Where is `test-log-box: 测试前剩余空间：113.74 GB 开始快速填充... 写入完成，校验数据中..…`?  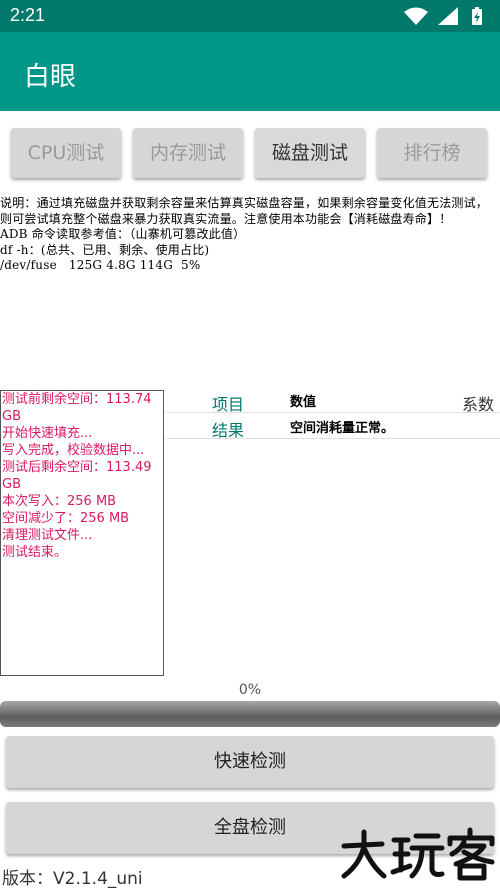
test-log-box: 测试前剩余空间：113.74 GB 开始快速填充... 写入完成，校验数据中..… is located at coordinates (82, 533).